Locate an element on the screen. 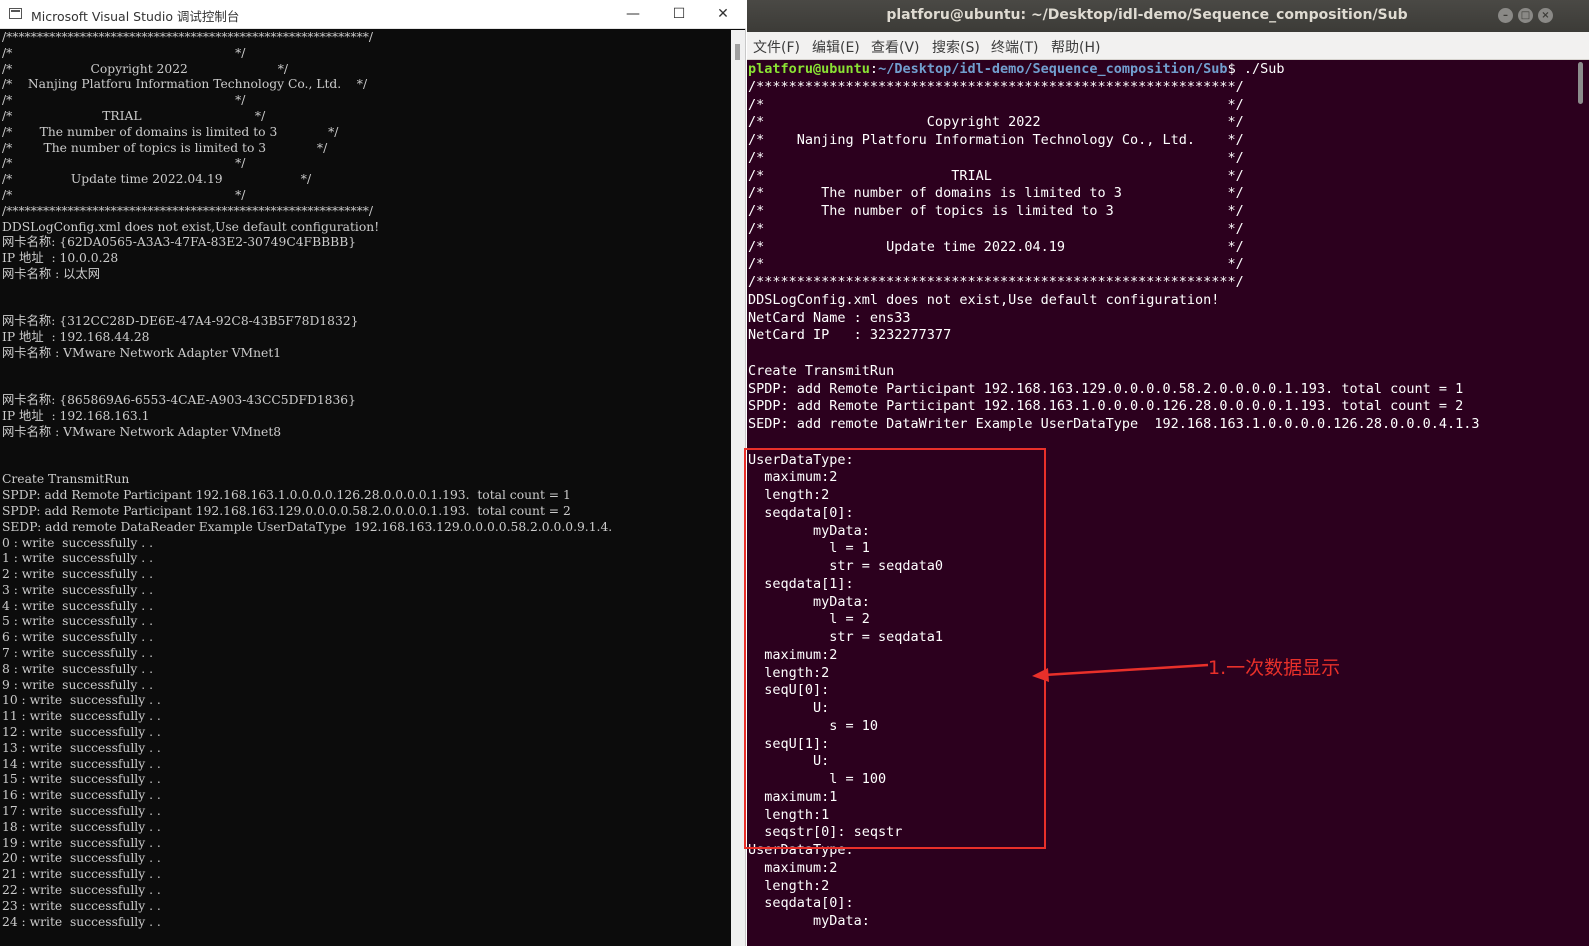  console-line: 22 : write successfully . . is located at coordinates (81, 890).